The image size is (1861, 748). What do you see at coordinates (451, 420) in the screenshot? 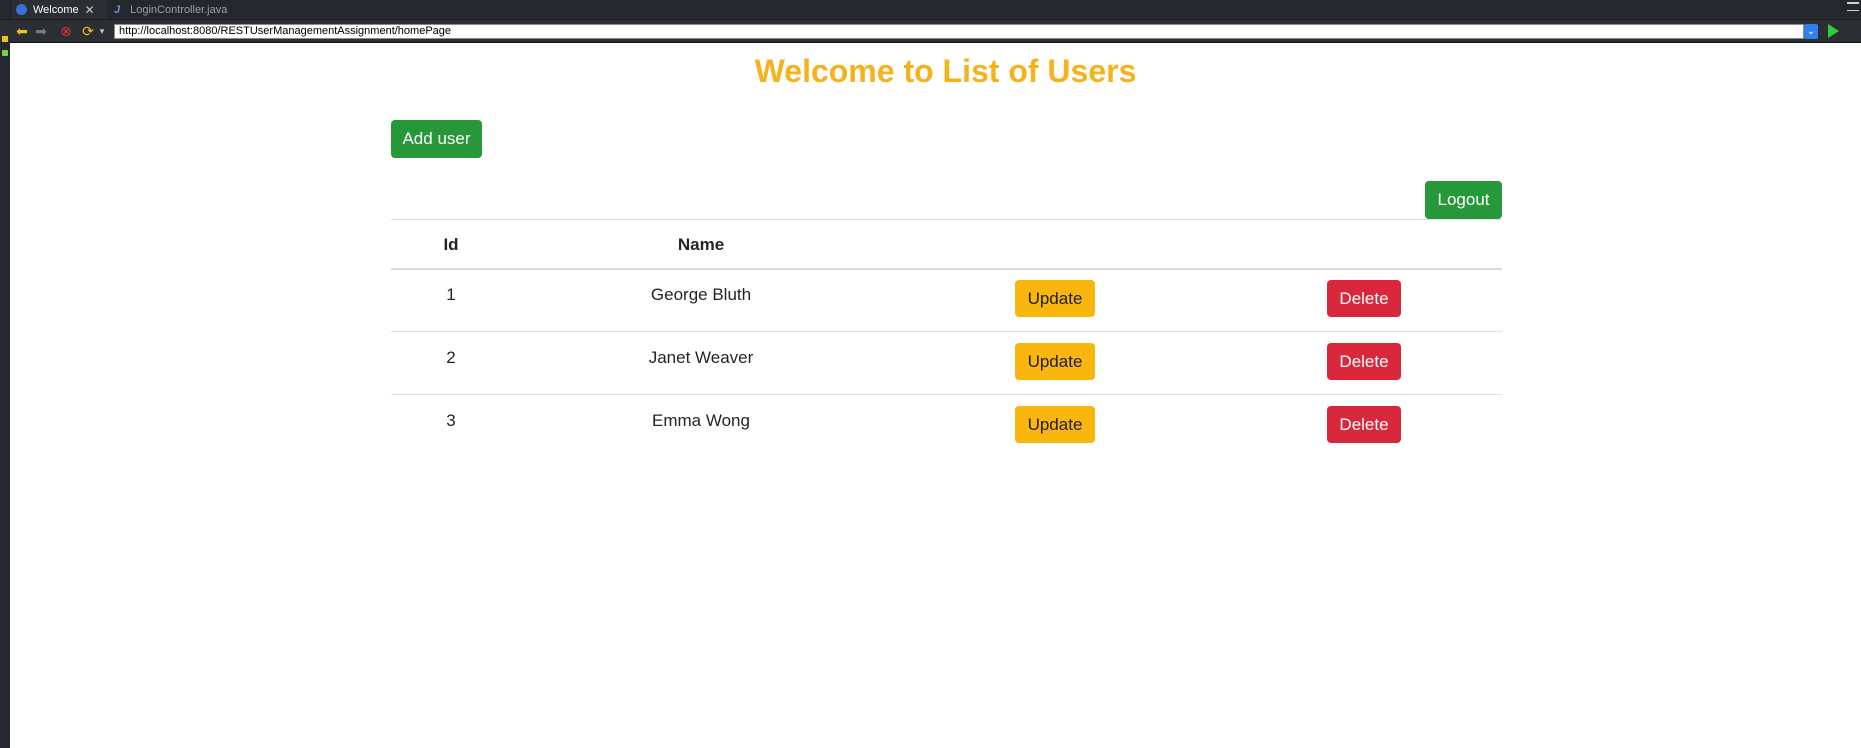
I see `cell-id: 3` at bounding box center [451, 420].